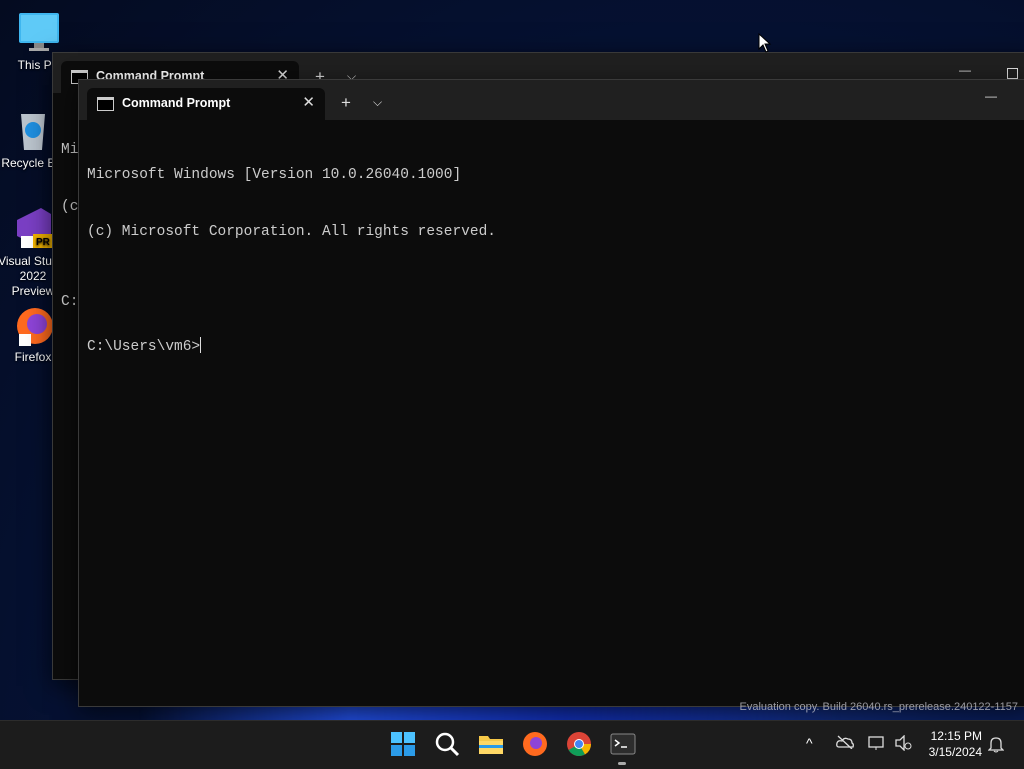 This screenshot has height=769, width=1024. I want to click on title-bar: Command Prompt ✕ + ⌵ —, so click(551, 100).